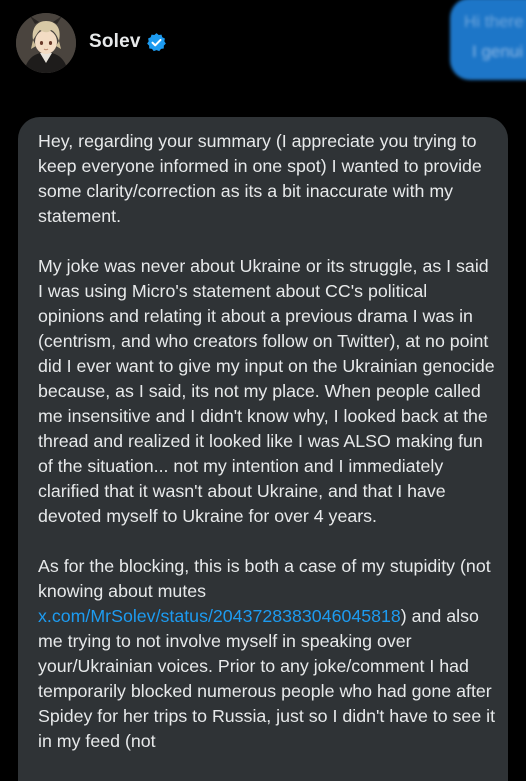  I want to click on verified-badge-icon, so click(156, 41).